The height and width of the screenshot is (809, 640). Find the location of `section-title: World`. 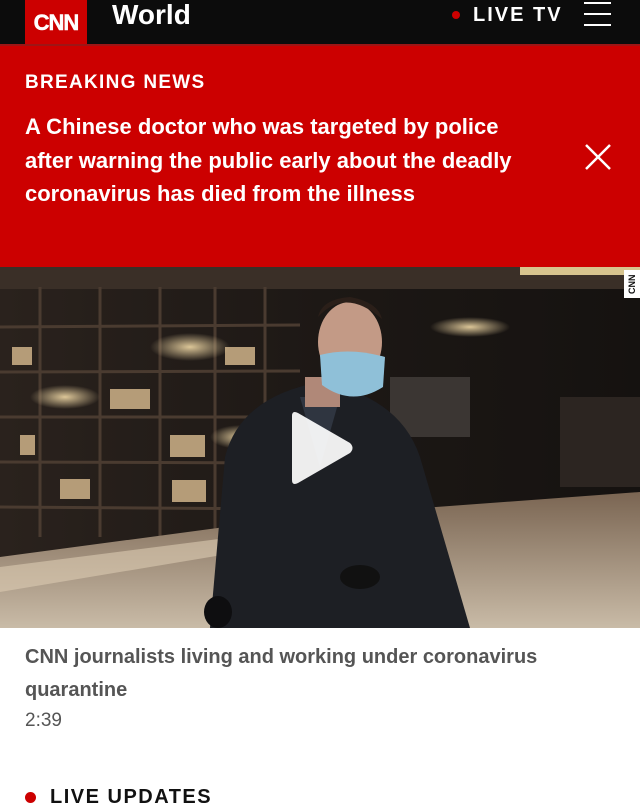

section-title: World is located at coordinates (151, 15).